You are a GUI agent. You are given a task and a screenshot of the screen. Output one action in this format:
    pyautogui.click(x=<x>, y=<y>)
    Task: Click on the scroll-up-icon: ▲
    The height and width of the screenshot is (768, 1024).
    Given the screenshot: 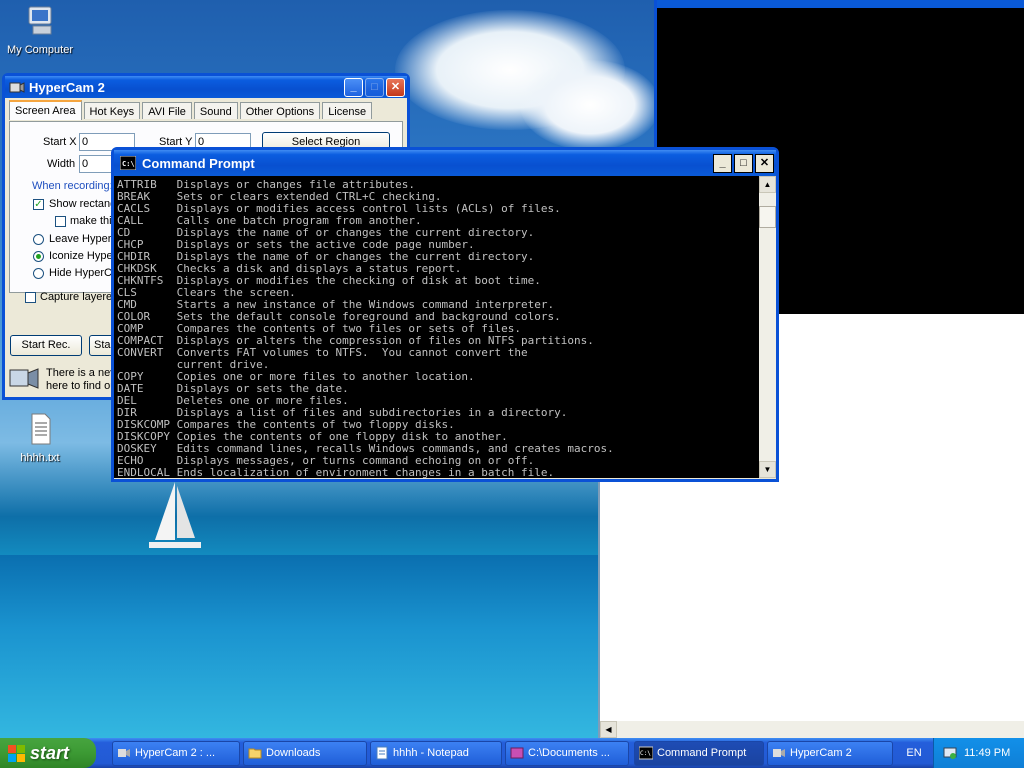 What is the action you would take?
    pyautogui.click(x=767, y=184)
    